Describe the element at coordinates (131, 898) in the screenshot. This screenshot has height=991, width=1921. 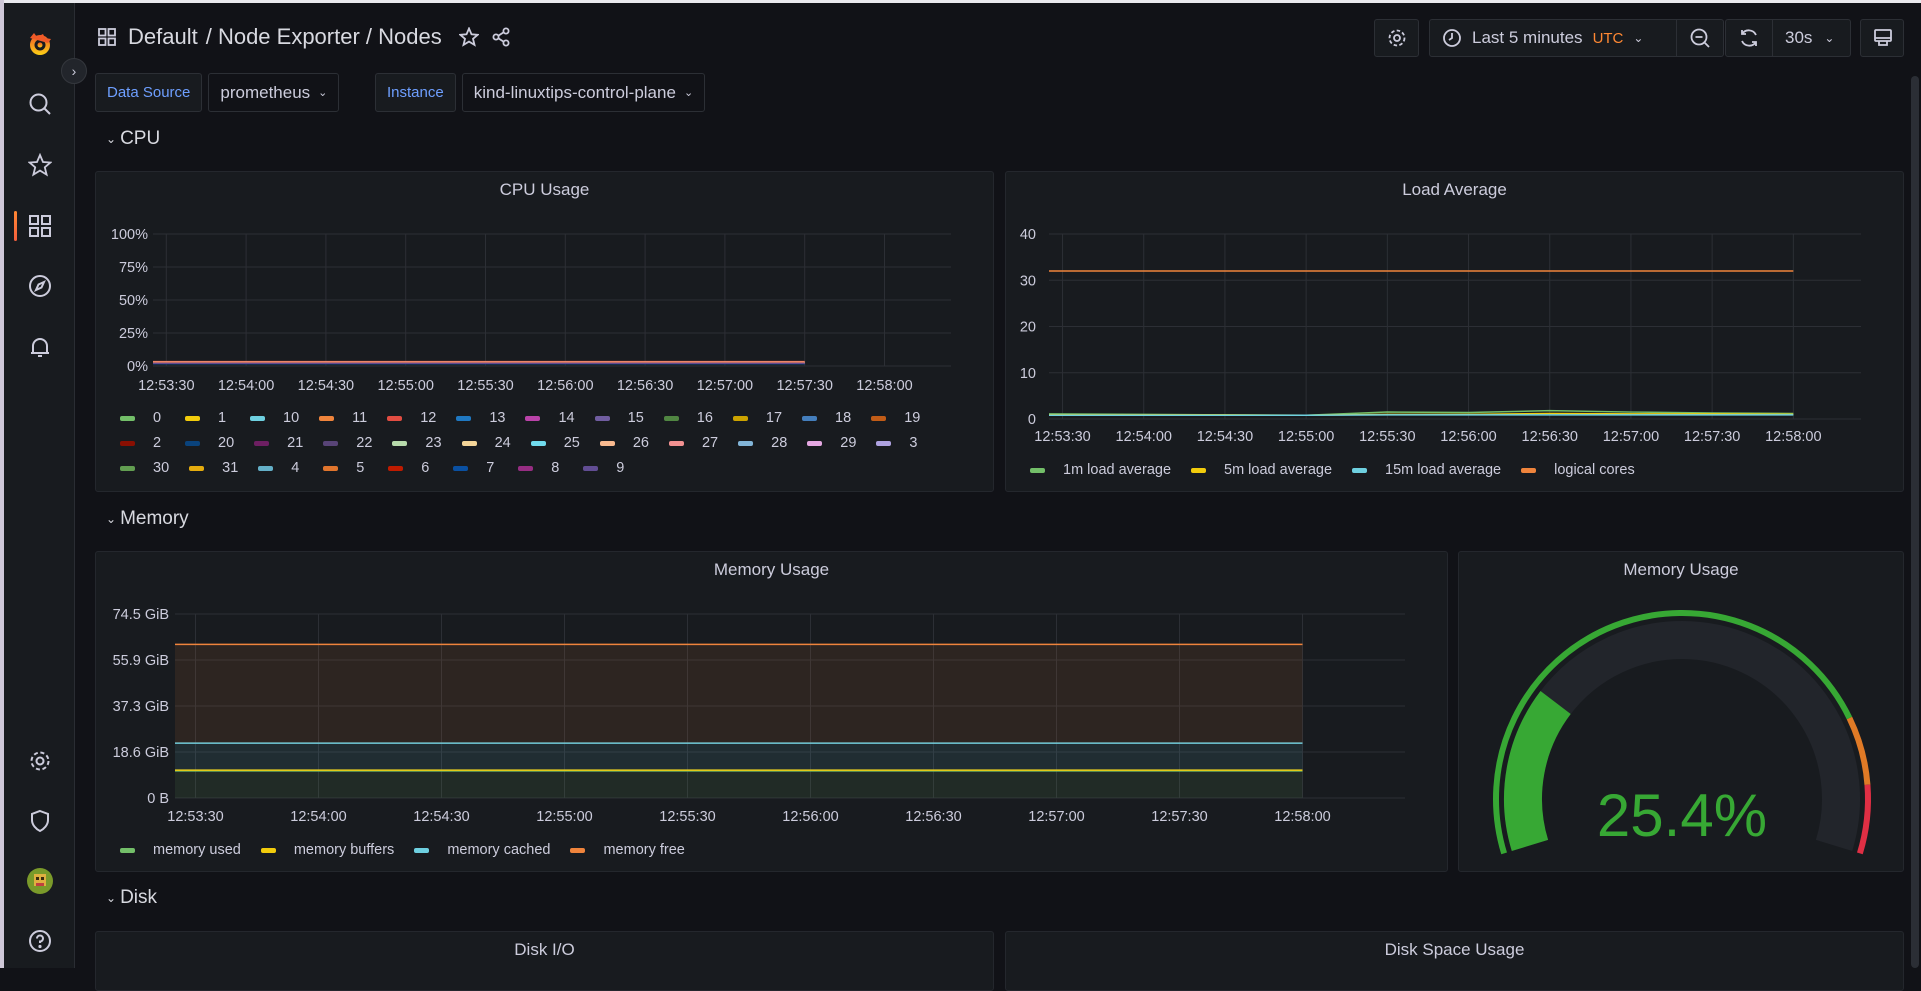
I see `row-disk: ⌄Disk` at that location.